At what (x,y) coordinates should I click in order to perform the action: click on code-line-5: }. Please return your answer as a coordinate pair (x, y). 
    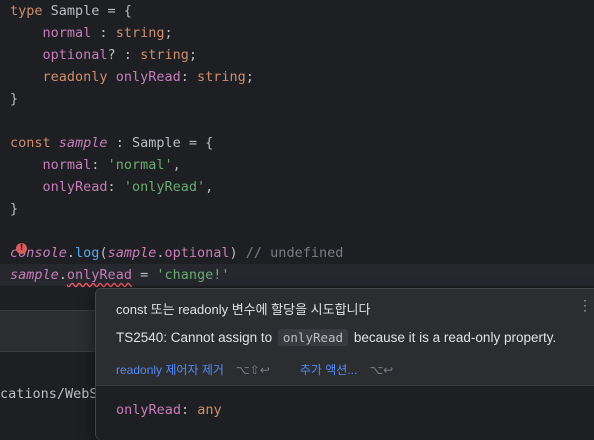
    Looking at the image, I should click on (14, 99).